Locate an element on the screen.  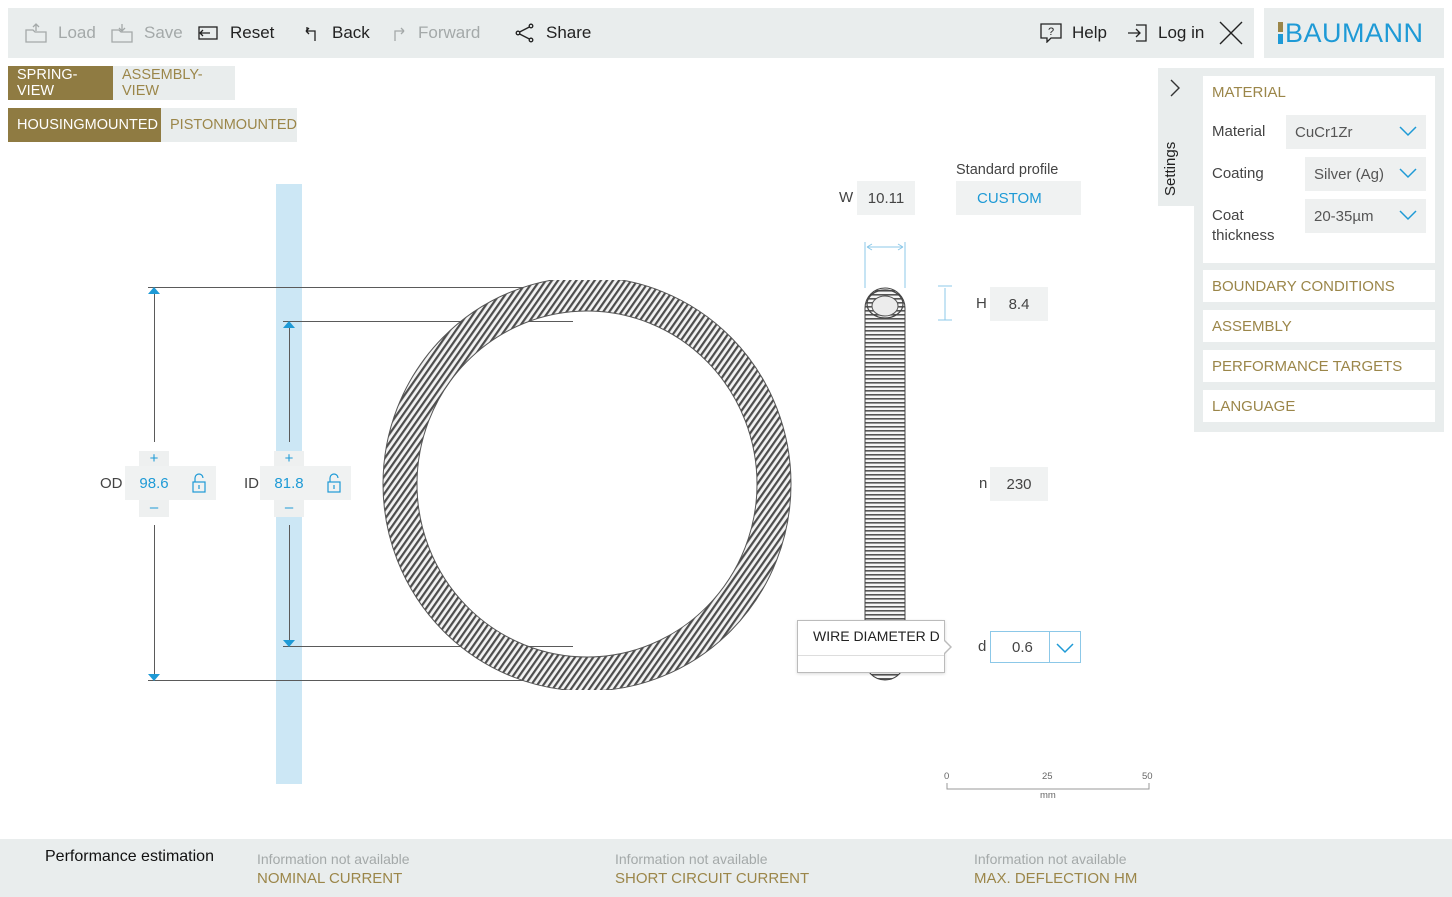
d-value: 0.6 is located at coordinates (1022, 647).